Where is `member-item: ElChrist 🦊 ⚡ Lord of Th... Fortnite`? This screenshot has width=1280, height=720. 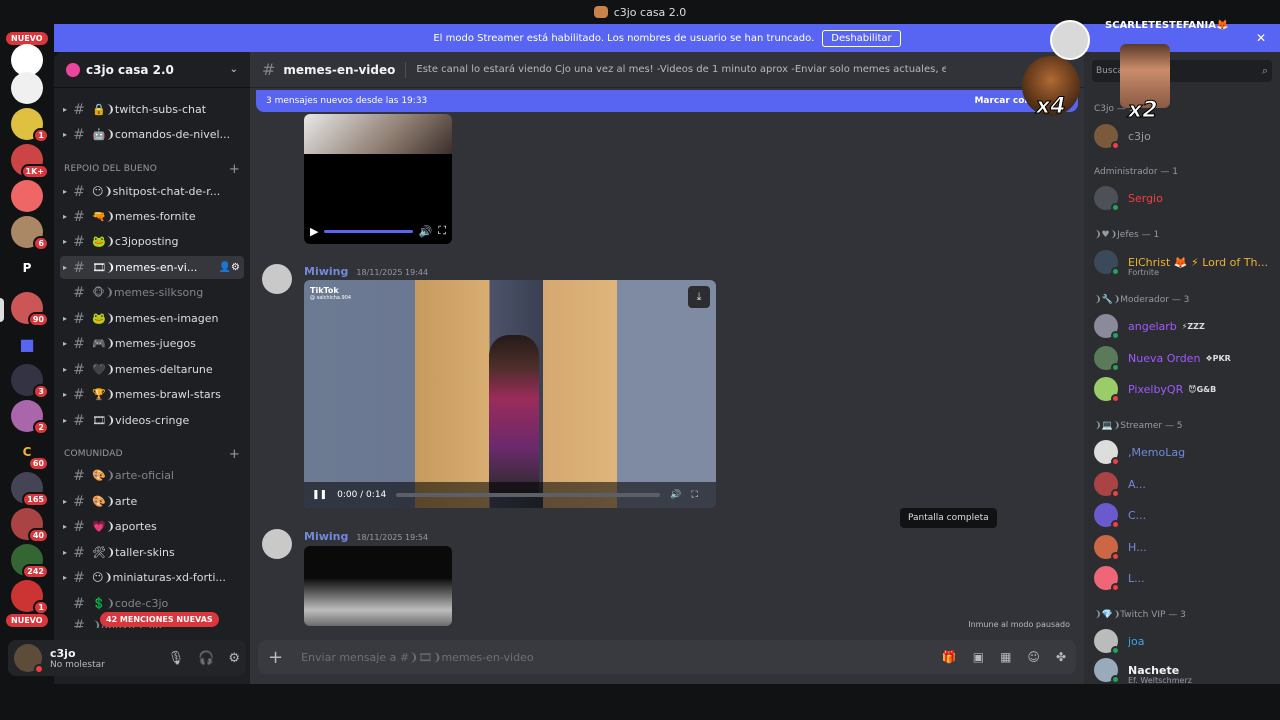
member-item: ElChrist 🦊 ⚡ Lord of Th... Fortnite is located at coordinates (1184, 262).